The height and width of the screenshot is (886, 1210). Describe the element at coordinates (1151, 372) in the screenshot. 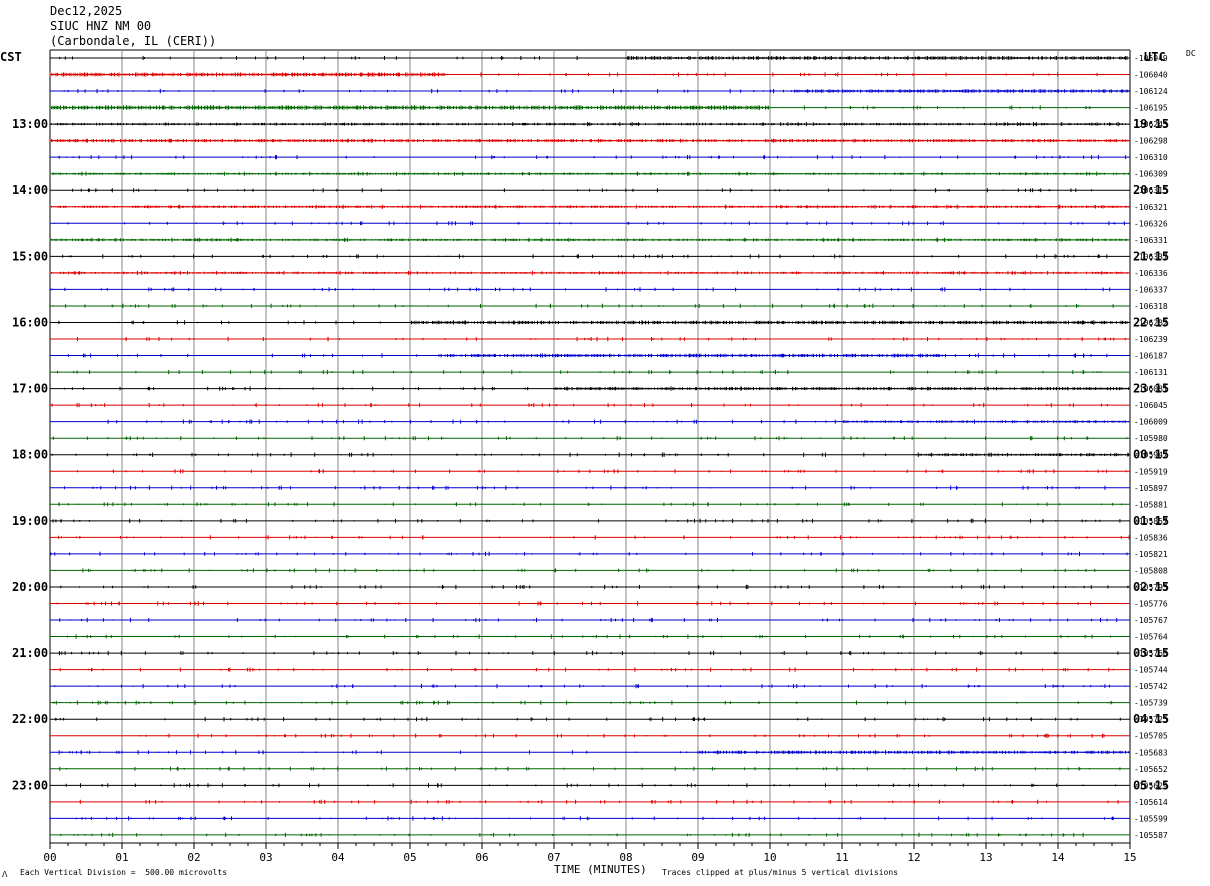

I see `dc-offset-label: -106131` at that location.